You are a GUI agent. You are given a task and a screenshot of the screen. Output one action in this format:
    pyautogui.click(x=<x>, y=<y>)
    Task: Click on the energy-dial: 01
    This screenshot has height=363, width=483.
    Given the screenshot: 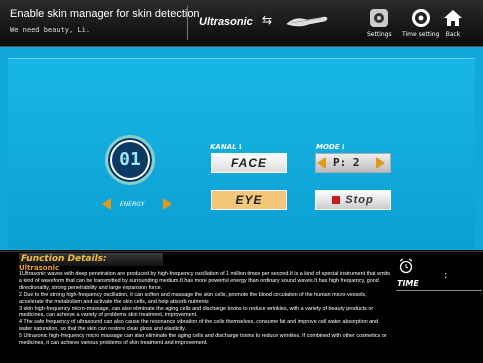 What is the action you would take?
    pyautogui.click(x=130, y=160)
    